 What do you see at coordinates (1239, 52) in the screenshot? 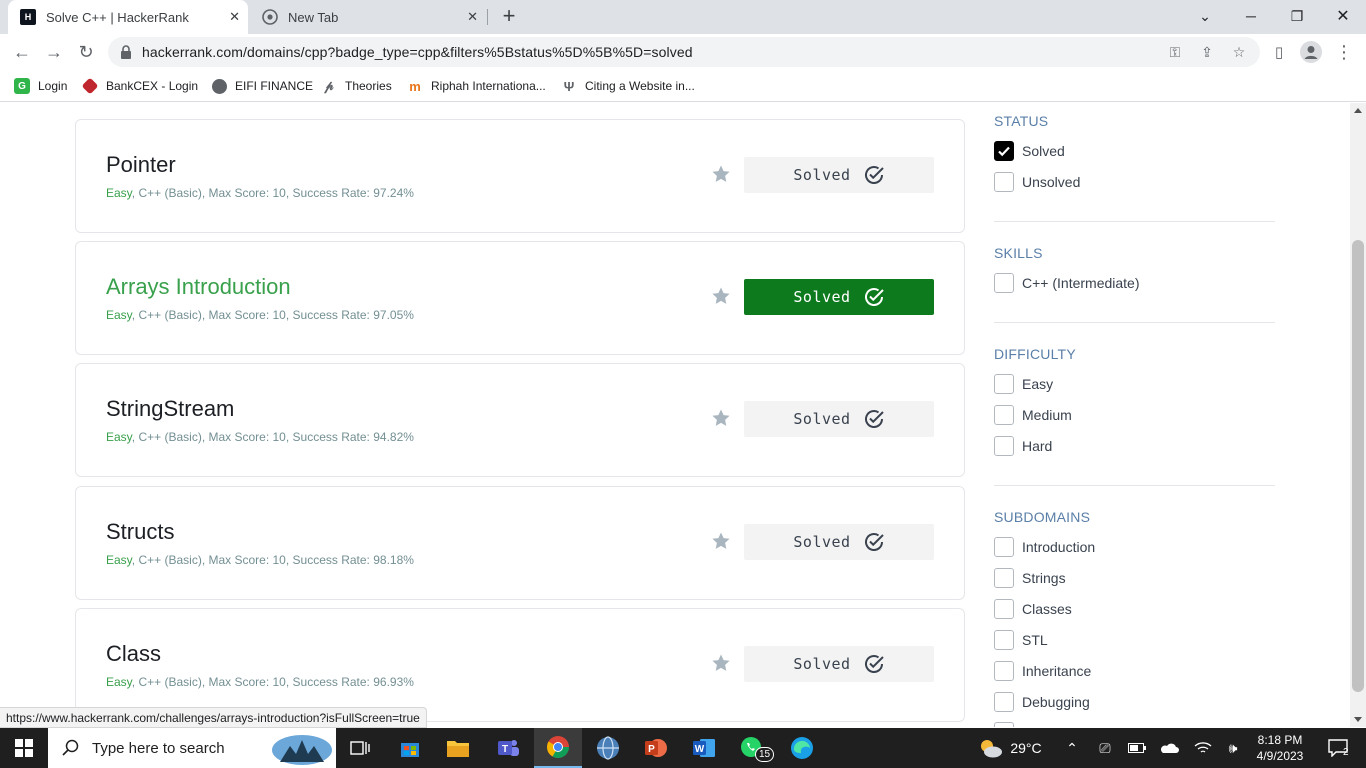
I see `bookmark-star-icon: ☆` at bounding box center [1239, 52].